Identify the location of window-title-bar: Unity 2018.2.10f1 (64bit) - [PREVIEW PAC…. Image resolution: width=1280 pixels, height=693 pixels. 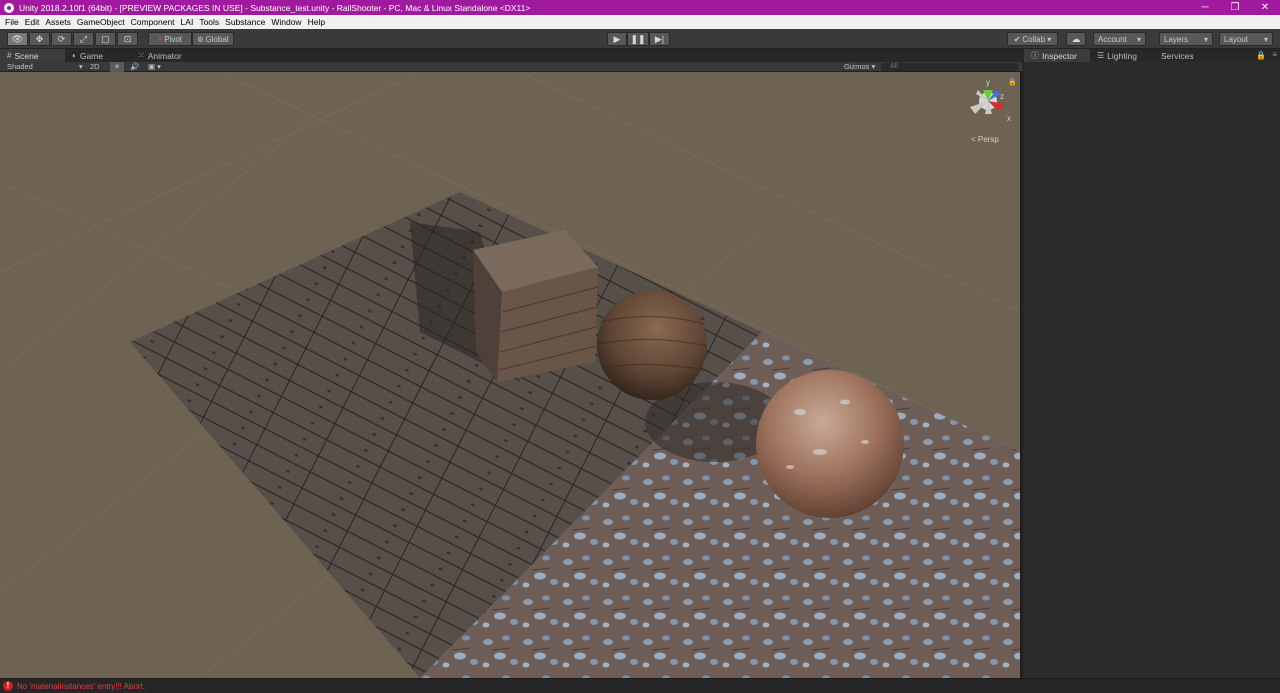
(640, 7).